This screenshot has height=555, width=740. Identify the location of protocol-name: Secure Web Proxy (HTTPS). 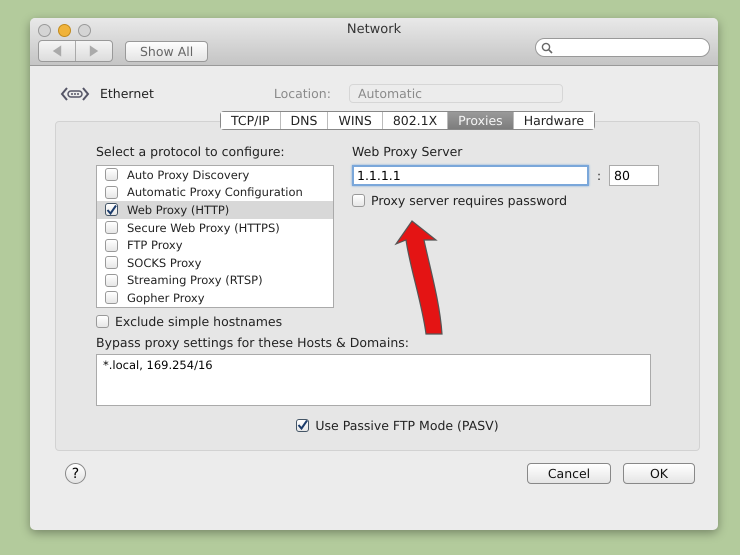
(203, 227).